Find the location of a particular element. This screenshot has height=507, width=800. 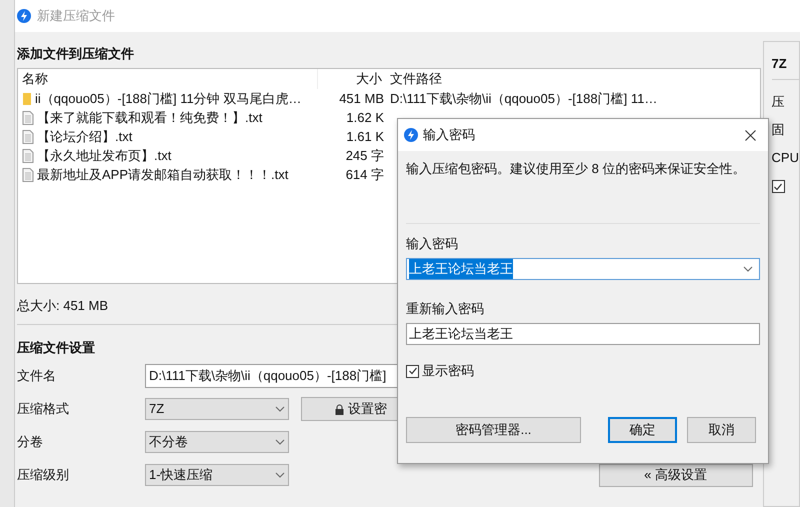

dropdown: 1-快速压缩 is located at coordinates (217, 475).